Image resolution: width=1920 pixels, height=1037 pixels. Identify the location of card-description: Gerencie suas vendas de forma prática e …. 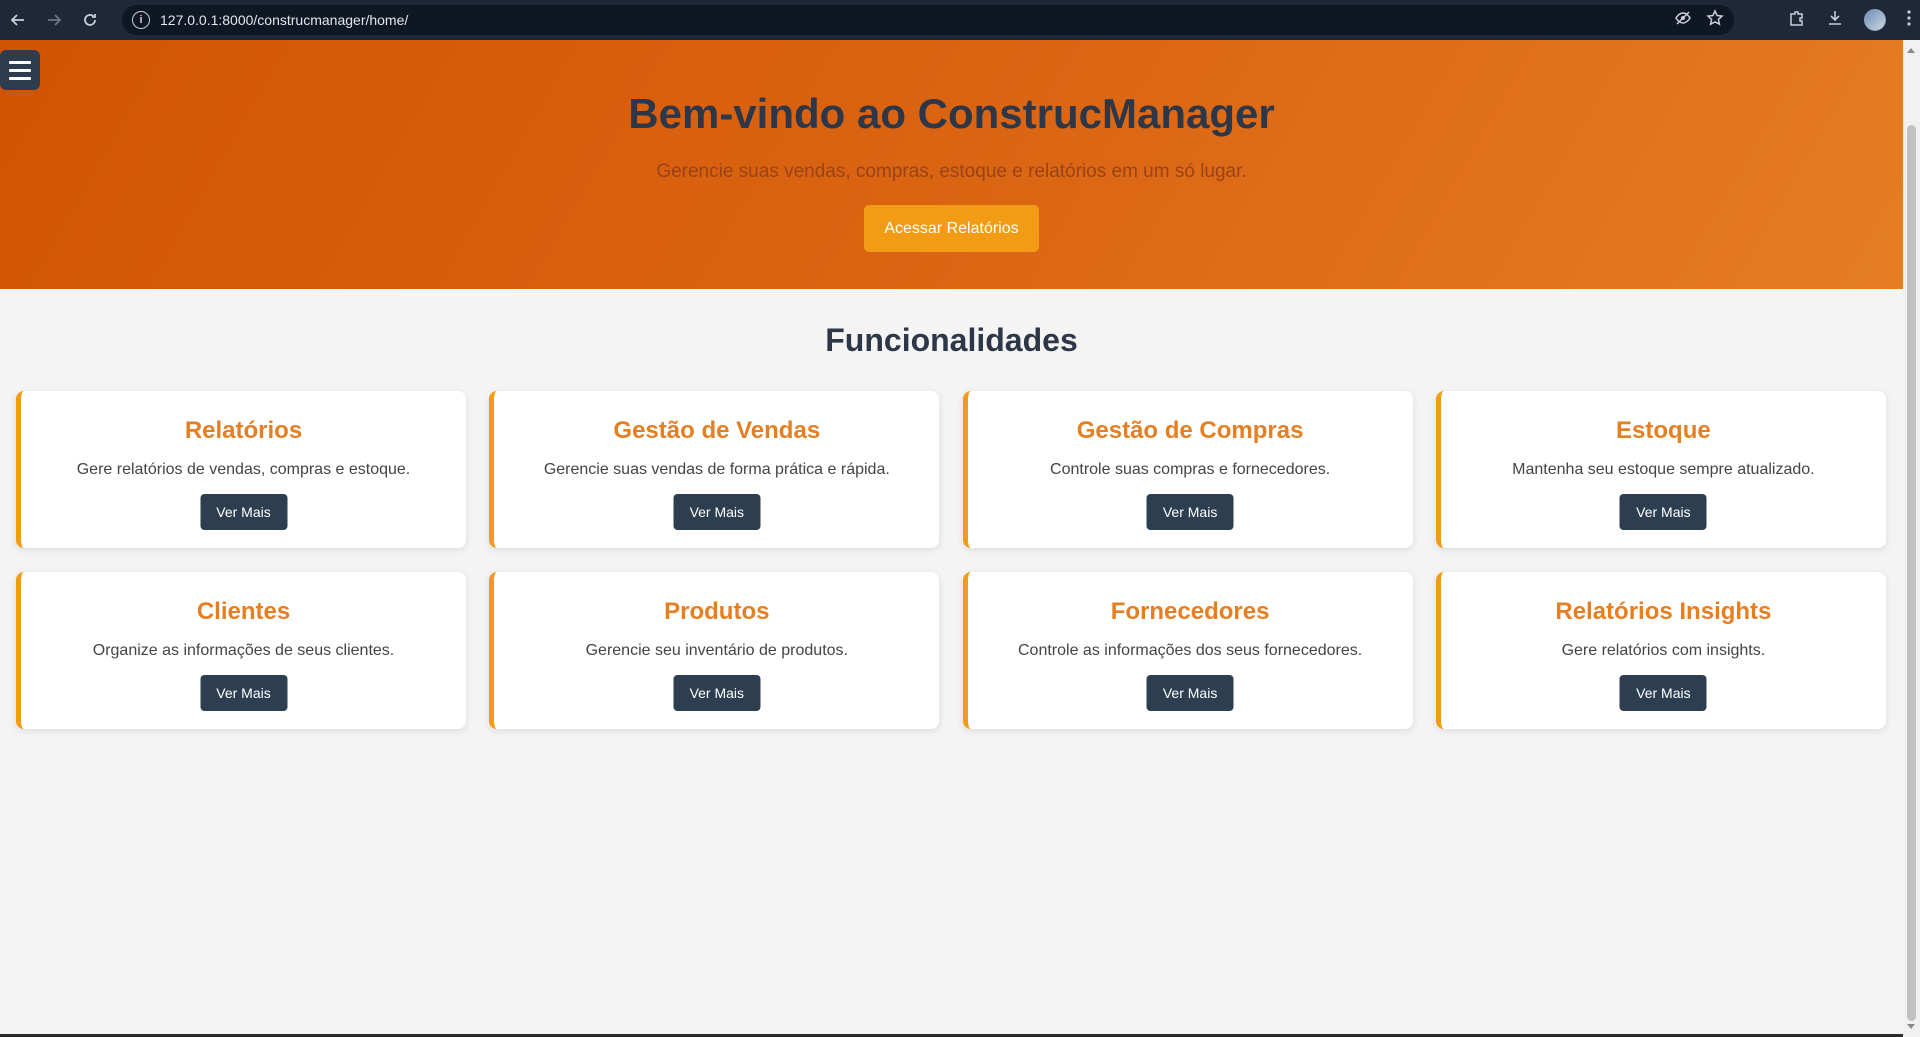
(716, 469).